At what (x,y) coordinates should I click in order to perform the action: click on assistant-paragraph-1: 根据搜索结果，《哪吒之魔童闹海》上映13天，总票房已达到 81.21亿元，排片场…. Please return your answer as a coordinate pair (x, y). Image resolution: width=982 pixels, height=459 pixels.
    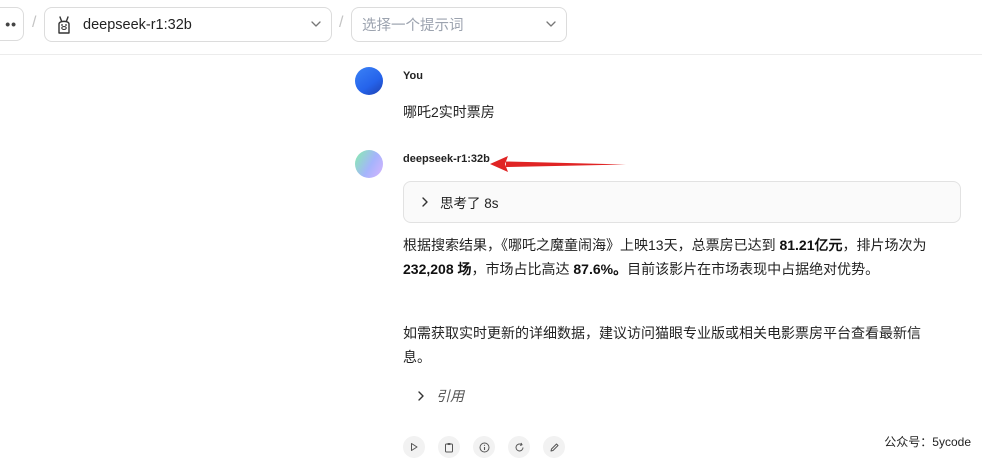
    Looking at the image, I should click on (668, 257).